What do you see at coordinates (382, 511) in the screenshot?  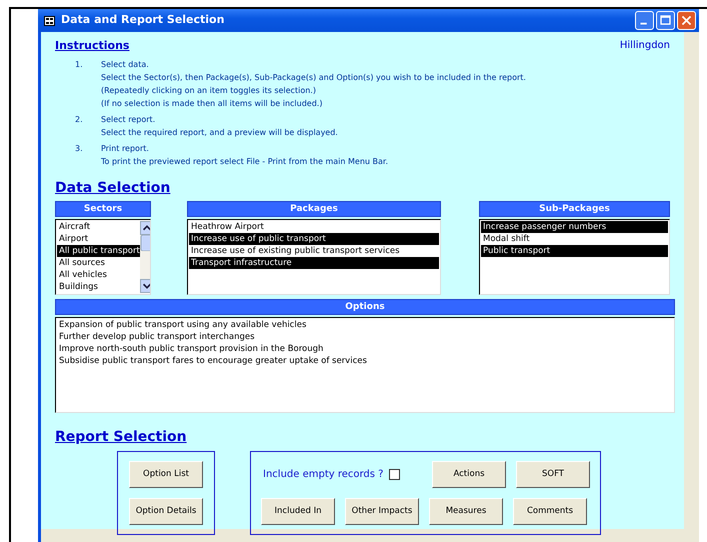 I see `report-button: Other Impacts` at bounding box center [382, 511].